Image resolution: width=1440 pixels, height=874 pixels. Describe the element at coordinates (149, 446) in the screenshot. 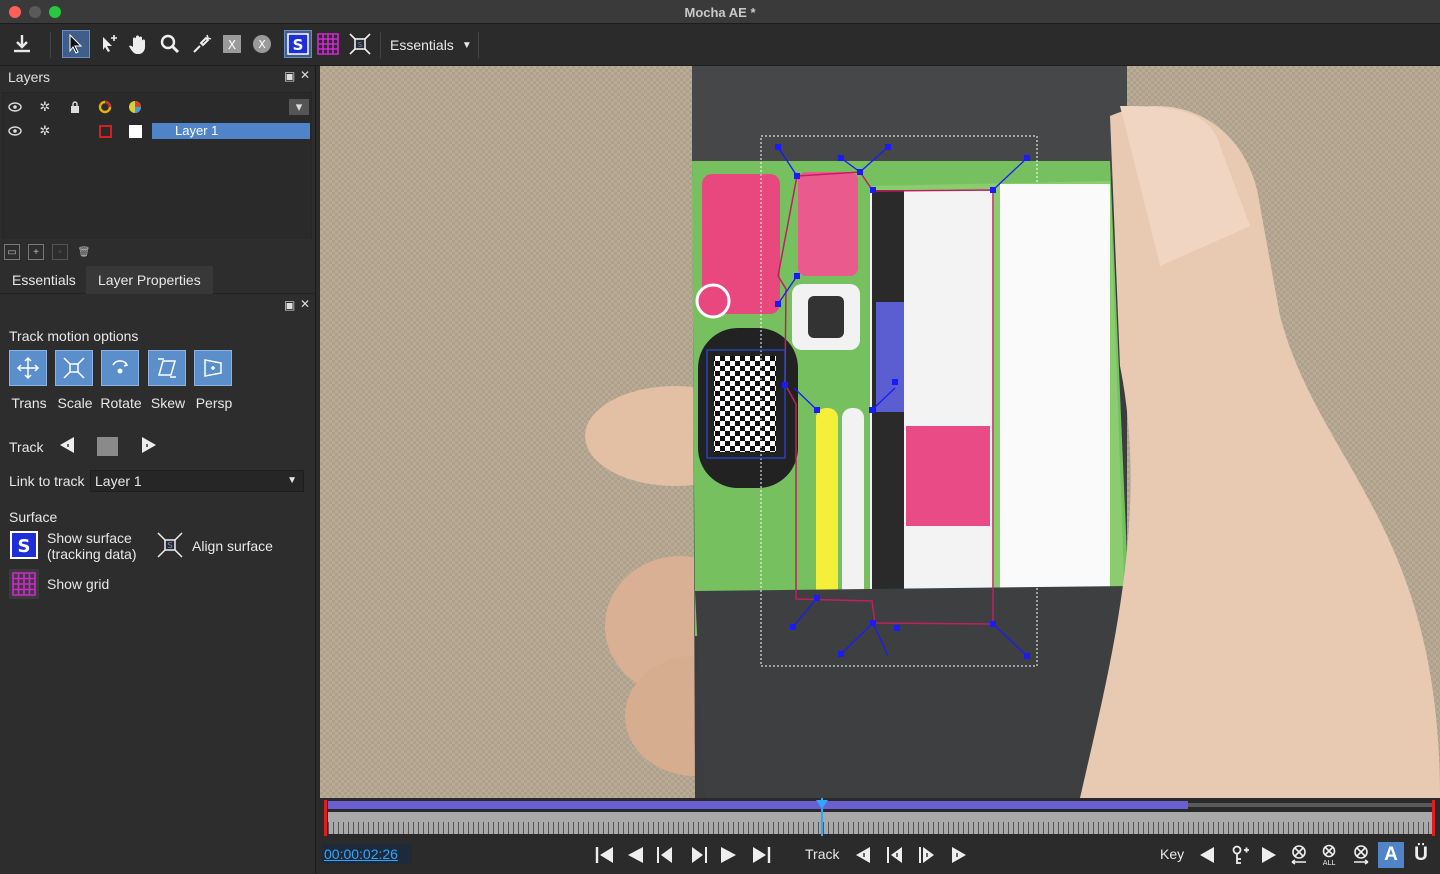

I see `track-forwards-button` at that location.